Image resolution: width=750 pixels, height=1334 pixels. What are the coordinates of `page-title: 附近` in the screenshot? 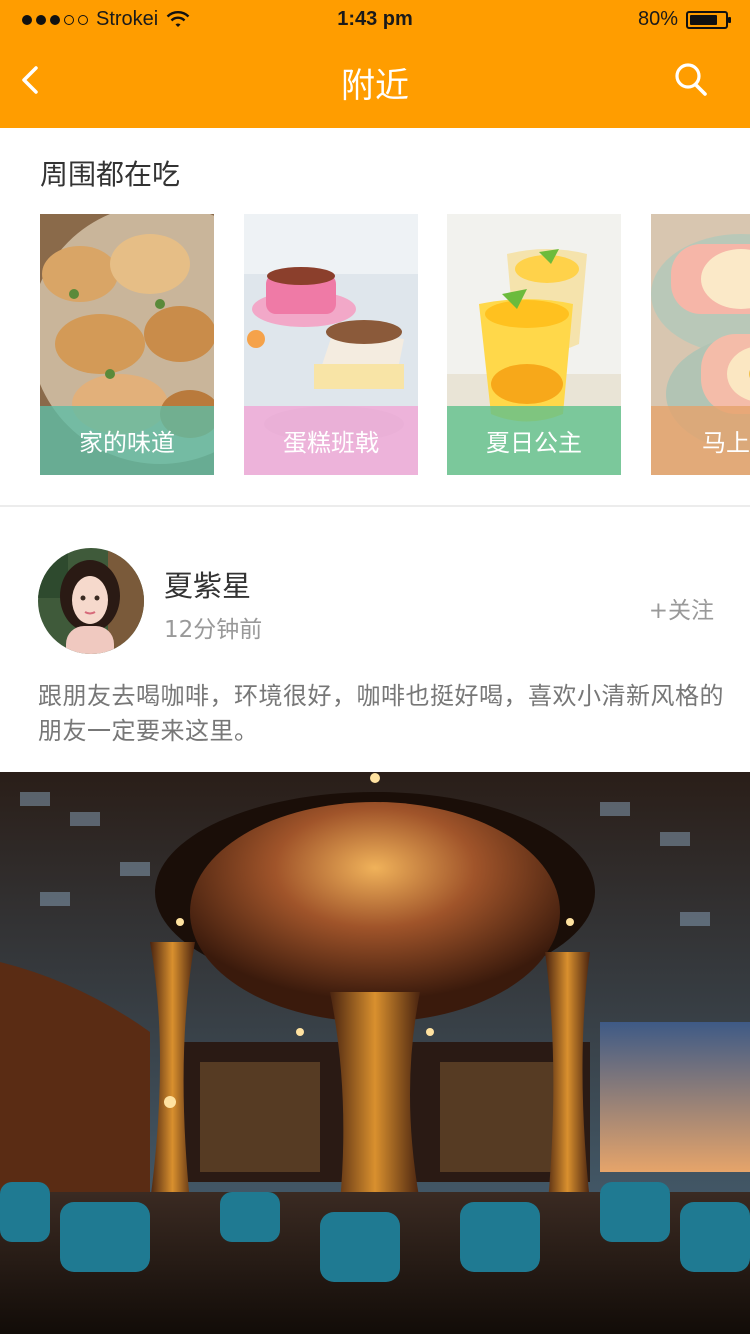 It's located at (375, 86).